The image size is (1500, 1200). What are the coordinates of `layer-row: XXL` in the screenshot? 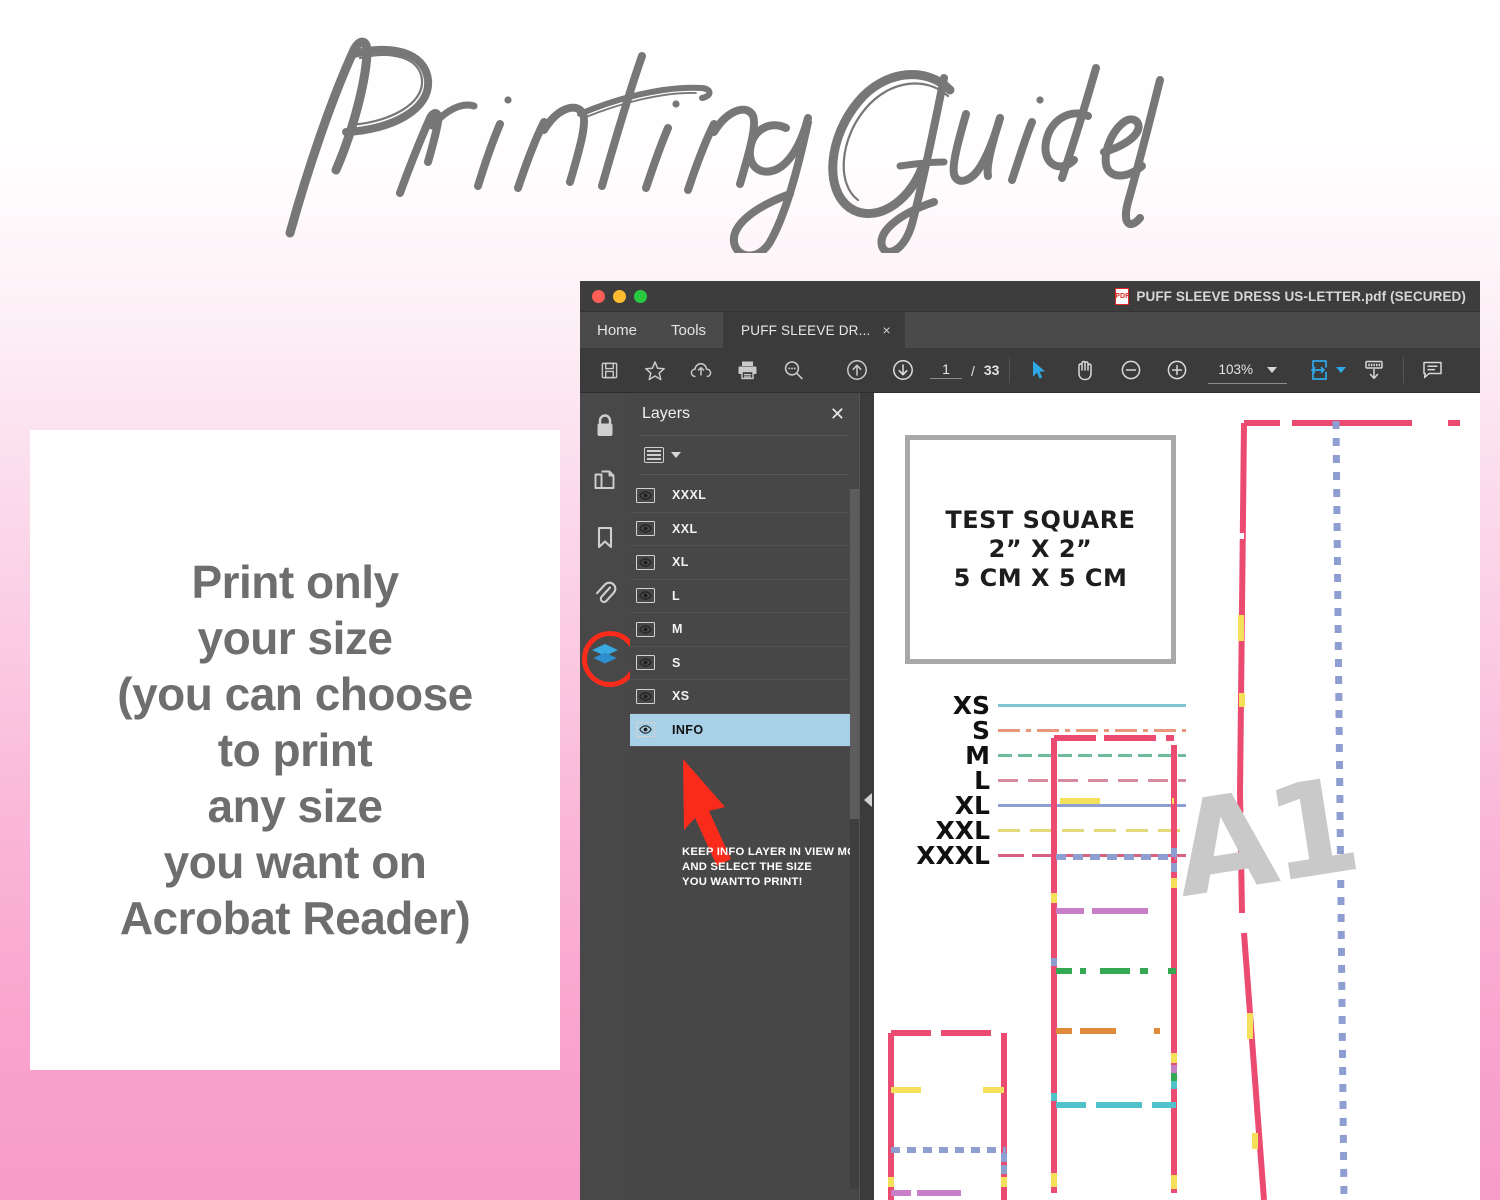 It's located at (744, 529).